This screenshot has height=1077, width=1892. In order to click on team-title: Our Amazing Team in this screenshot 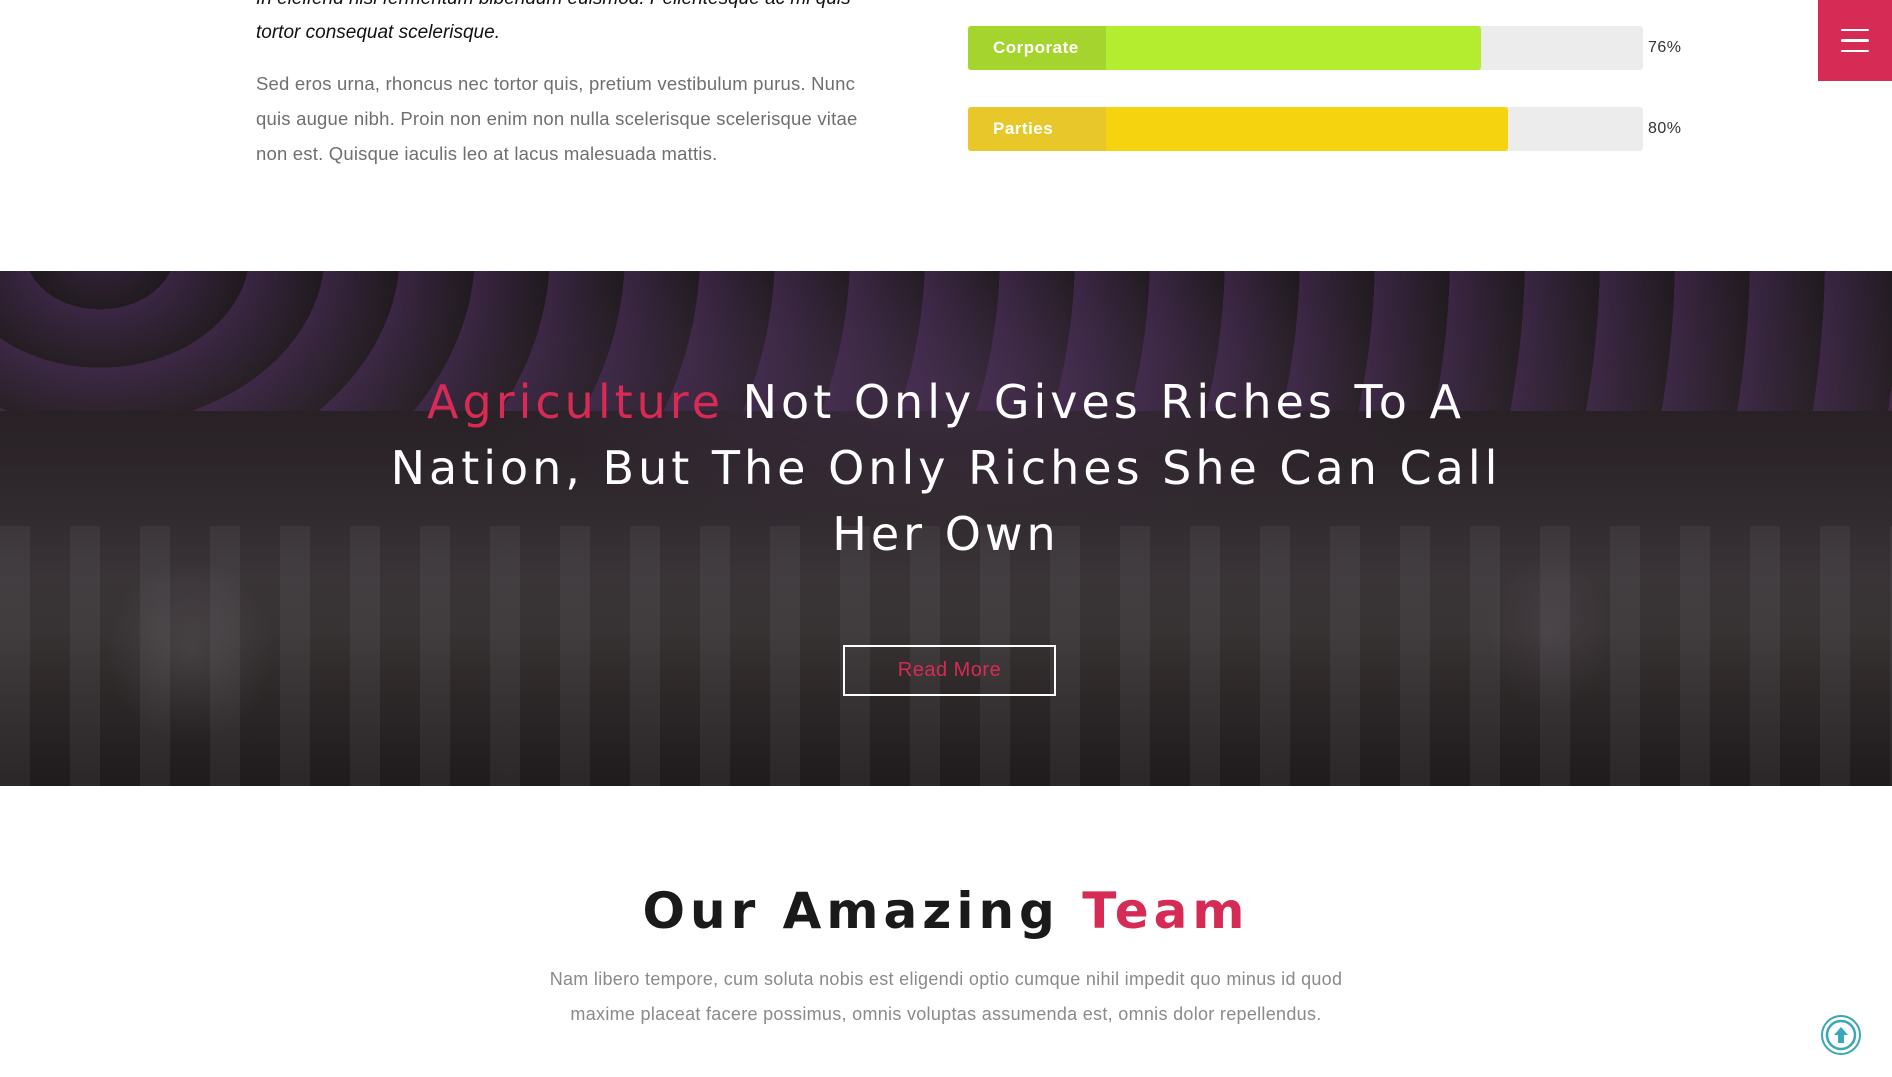, I will do `click(946, 911)`.